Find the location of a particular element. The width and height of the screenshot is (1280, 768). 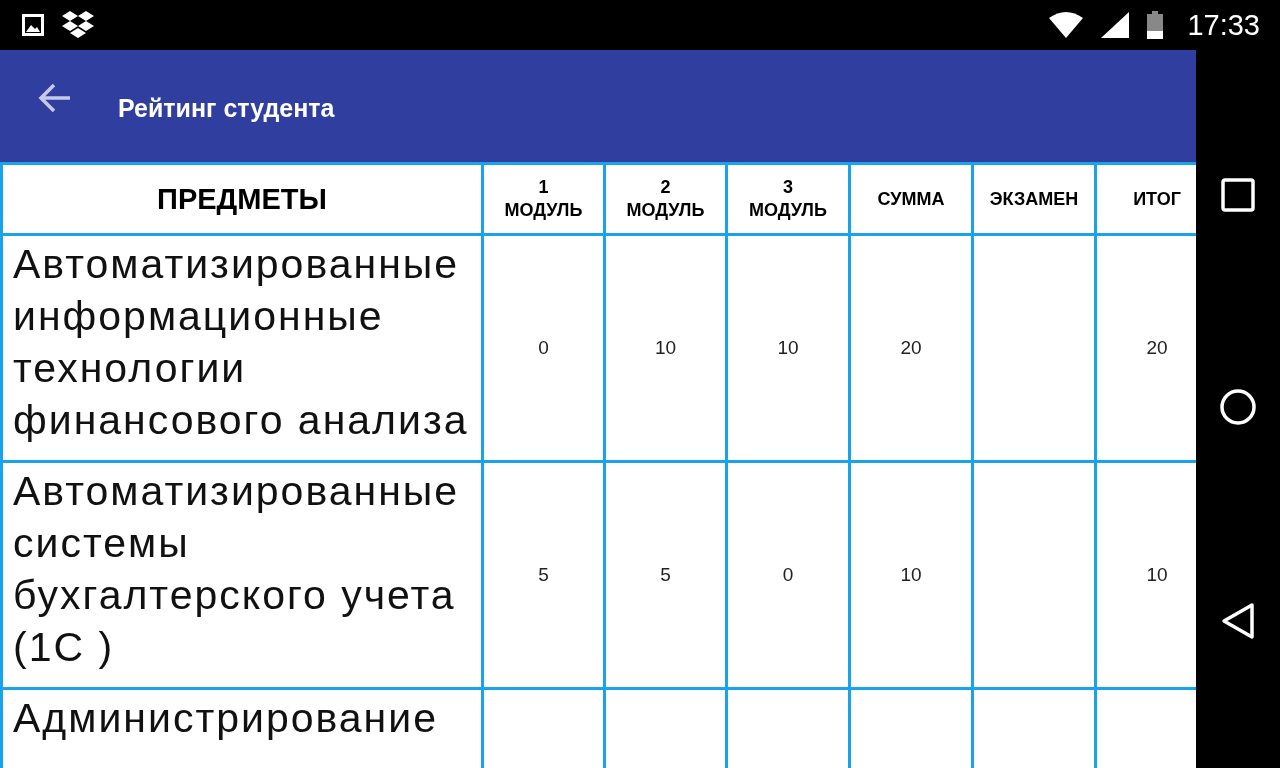

clock-time: 17:33 is located at coordinates (1223, 25).